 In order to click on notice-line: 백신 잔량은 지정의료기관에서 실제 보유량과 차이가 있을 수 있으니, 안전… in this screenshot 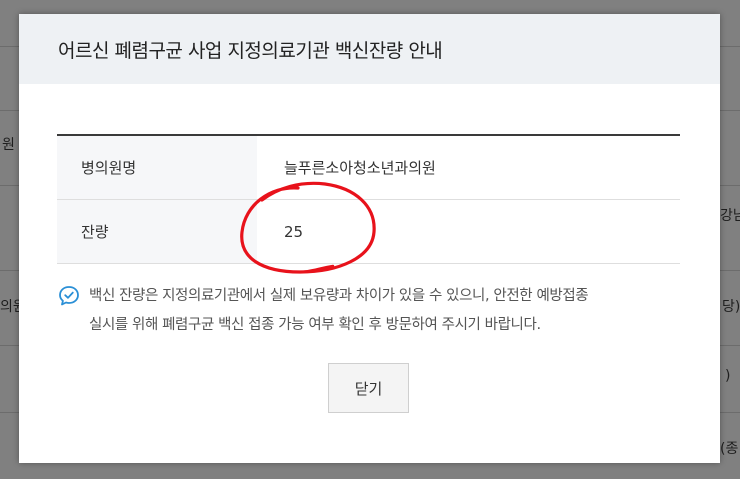, I will do `click(339, 296)`.